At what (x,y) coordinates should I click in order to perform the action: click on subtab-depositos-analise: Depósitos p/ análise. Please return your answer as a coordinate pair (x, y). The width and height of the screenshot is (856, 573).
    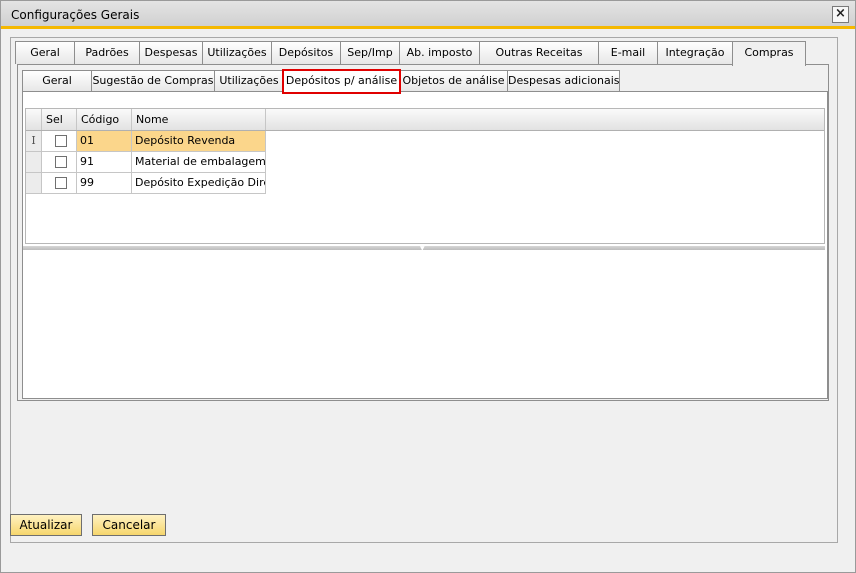
    Looking at the image, I should click on (341, 81).